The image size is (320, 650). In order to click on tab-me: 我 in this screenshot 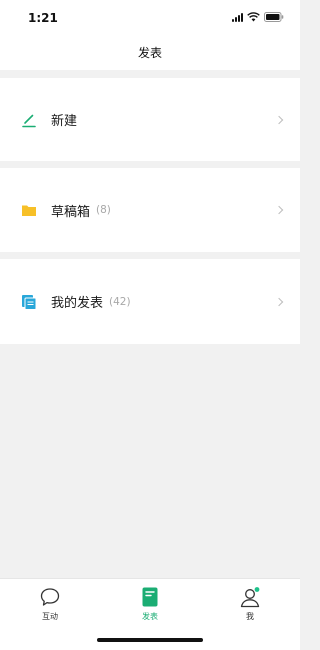, I will do `click(250, 606)`.